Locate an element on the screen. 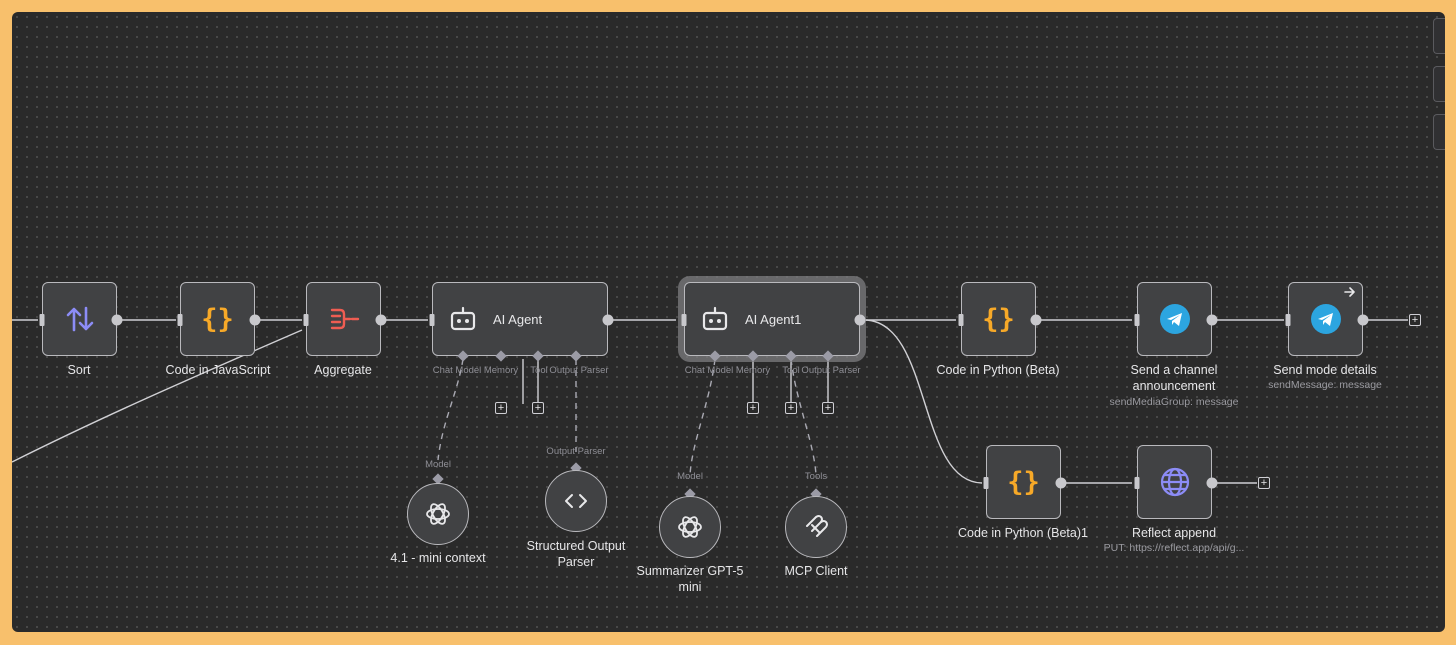 This screenshot has height=645, width=1456. aggregate-icon is located at coordinates (344, 319).